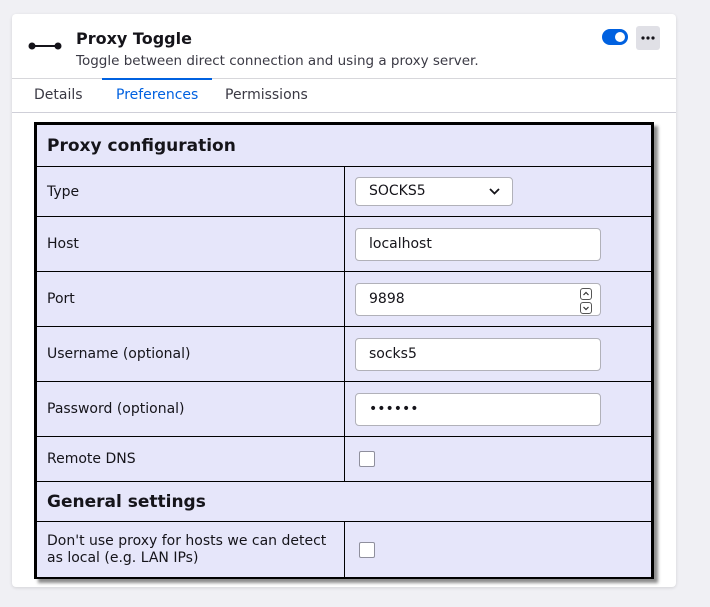 The height and width of the screenshot is (607, 710). Describe the element at coordinates (478, 299) in the screenshot. I see `port-input: 9898` at that location.